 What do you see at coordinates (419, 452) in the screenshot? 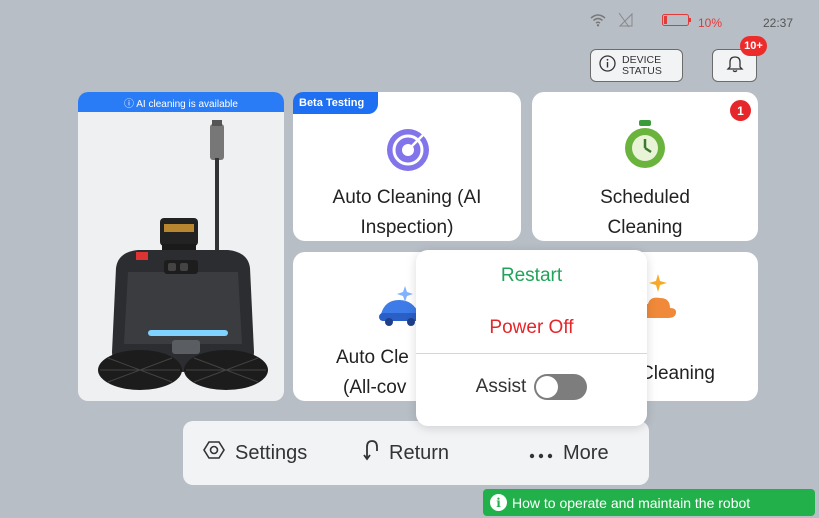
I see `return-label: Return` at bounding box center [419, 452].